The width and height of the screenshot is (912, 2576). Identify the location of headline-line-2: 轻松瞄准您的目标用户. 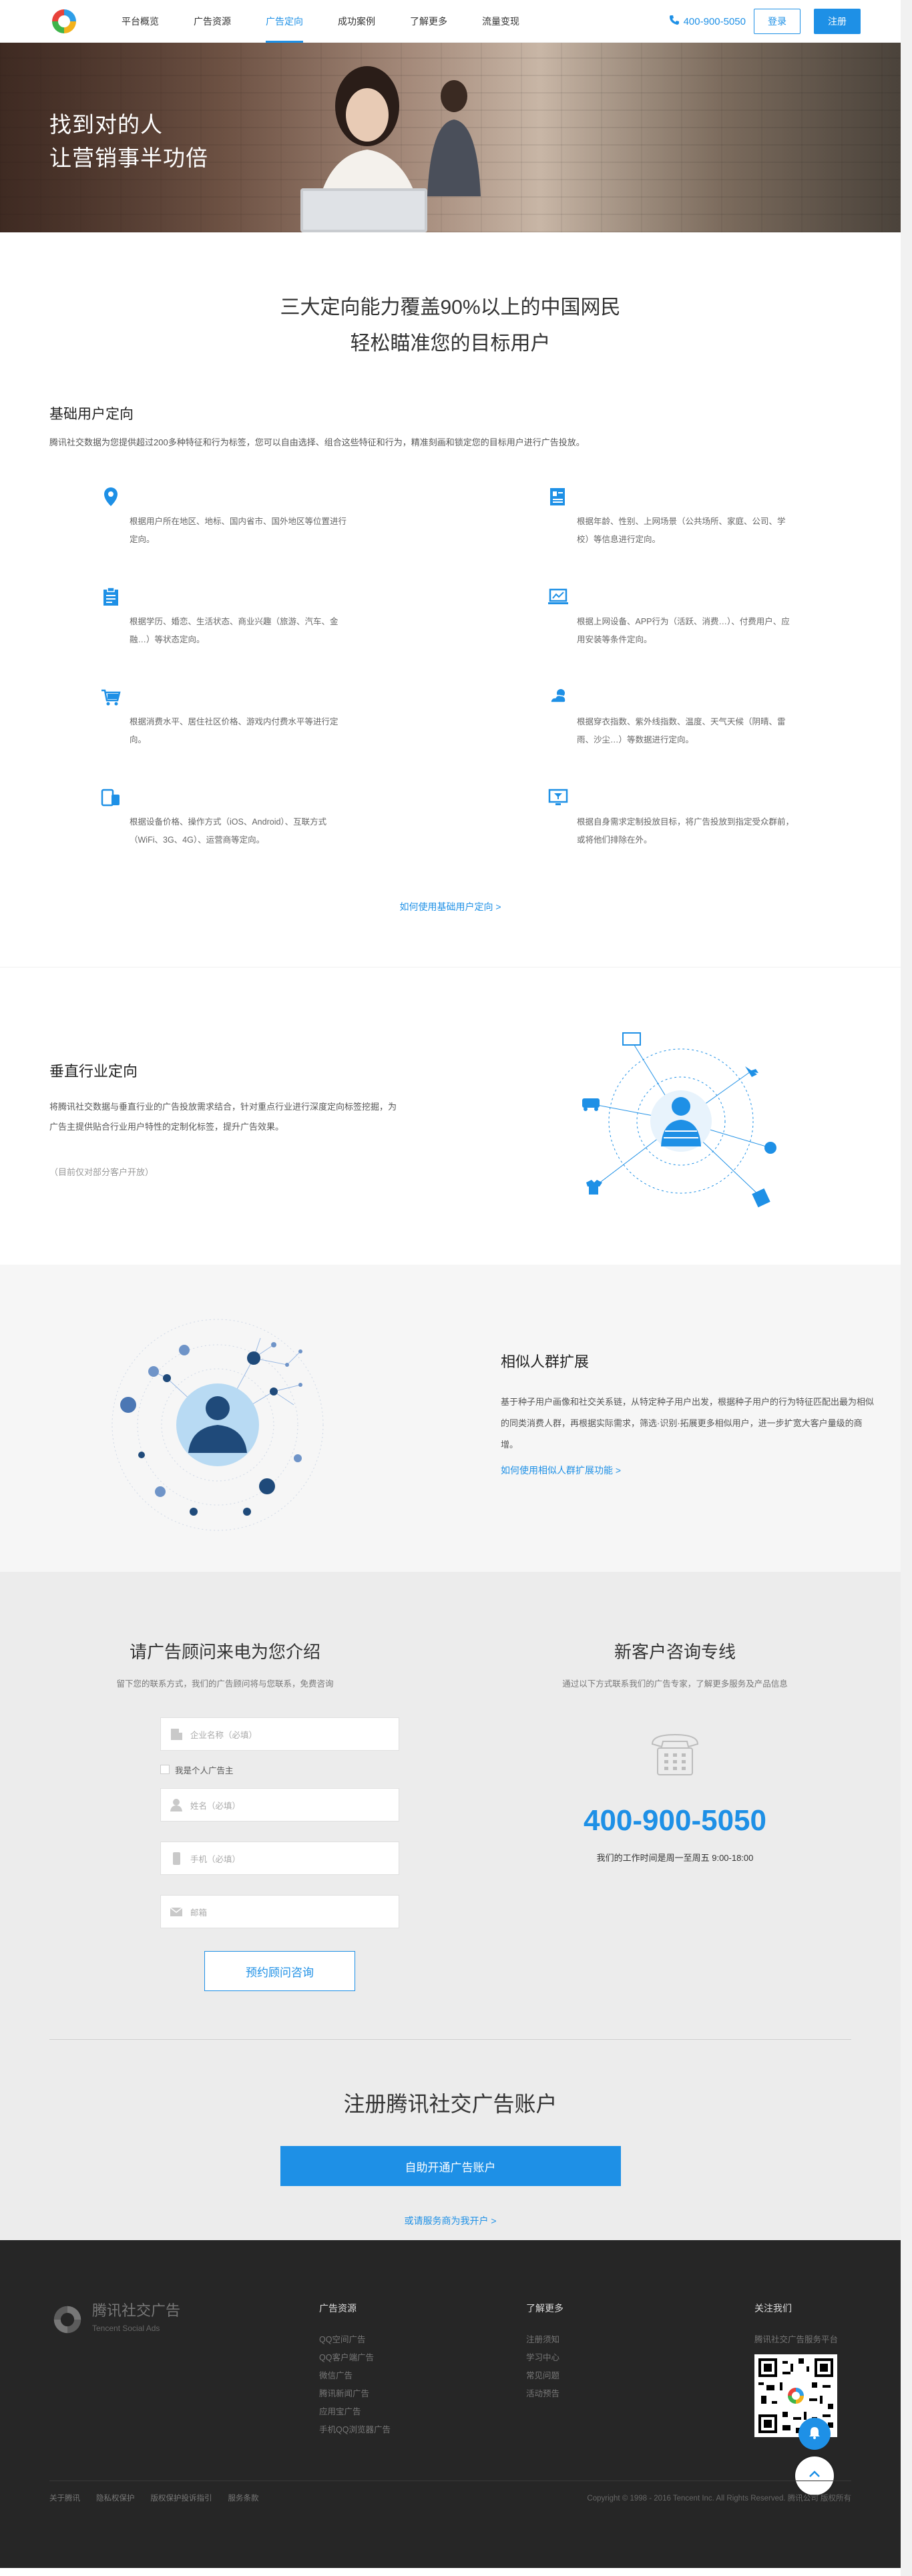
(450, 344).